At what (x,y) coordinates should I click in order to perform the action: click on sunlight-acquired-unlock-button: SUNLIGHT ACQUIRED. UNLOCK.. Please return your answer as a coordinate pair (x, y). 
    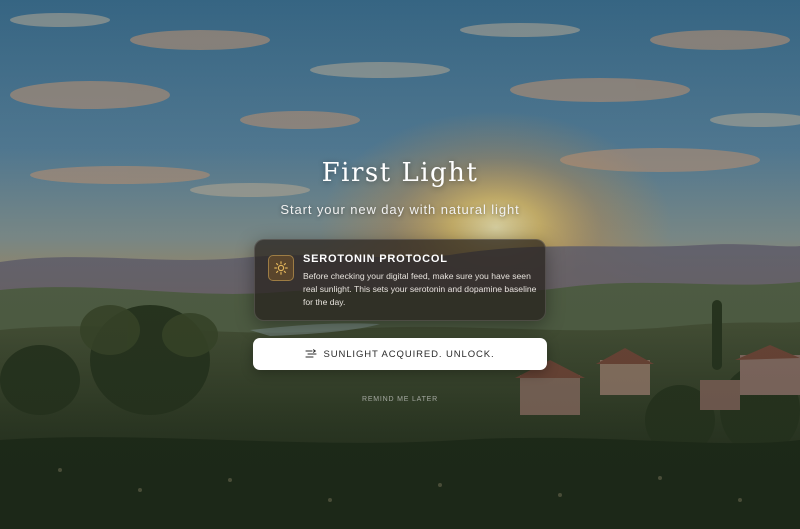
    Looking at the image, I should click on (400, 354).